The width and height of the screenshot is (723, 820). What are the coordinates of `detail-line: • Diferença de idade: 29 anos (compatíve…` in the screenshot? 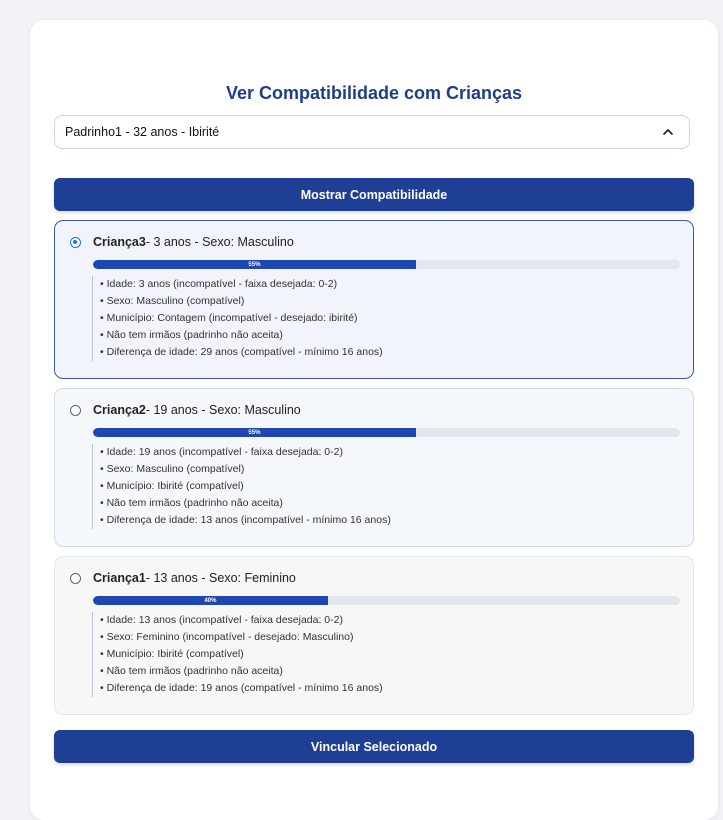 It's located at (241, 352).